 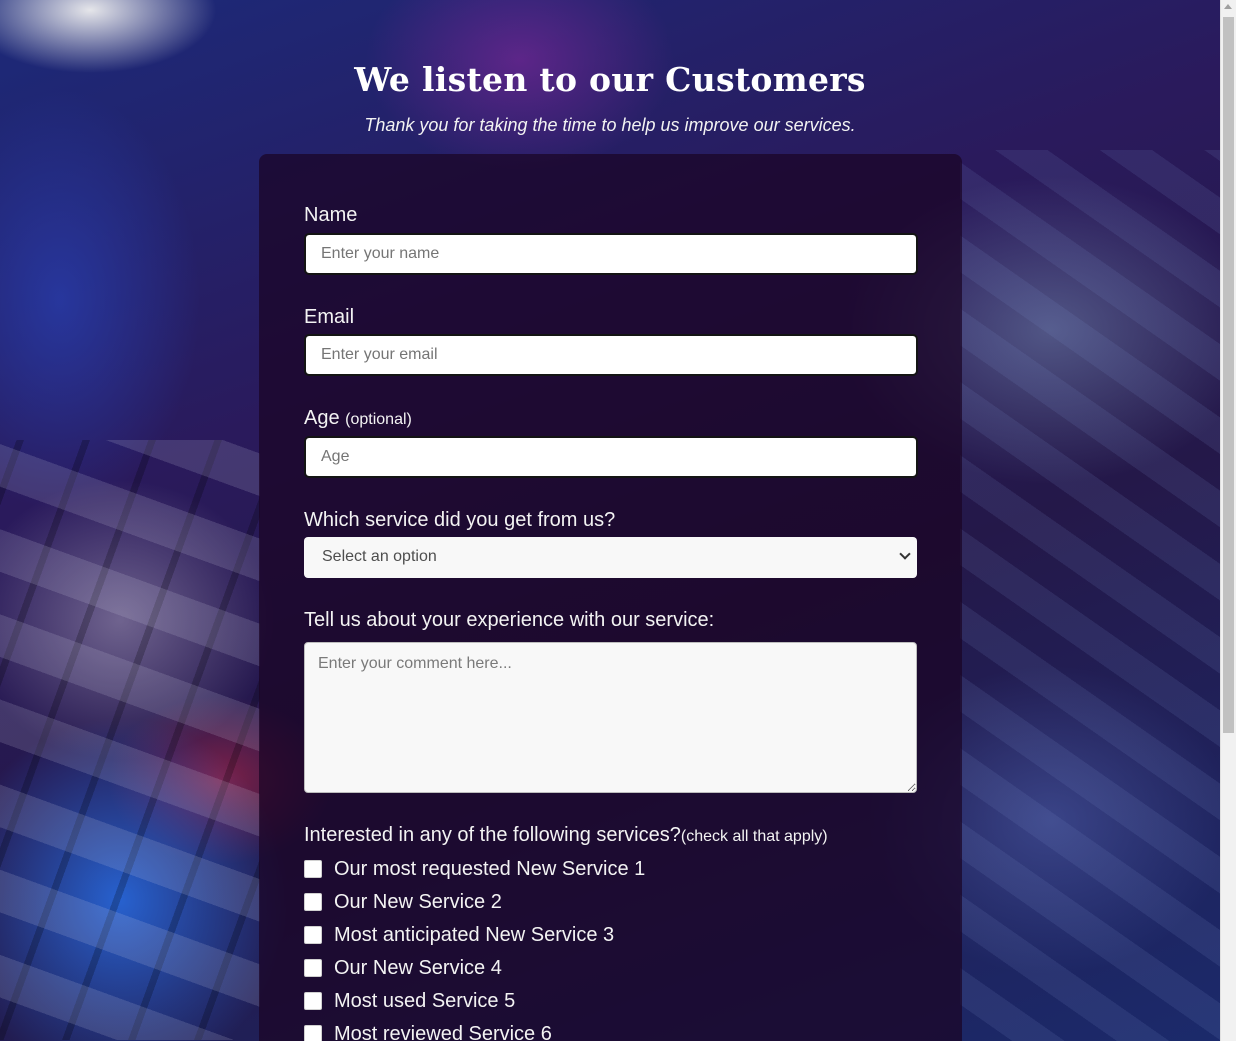 I want to click on age-label: Age (optional), so click(x=358, y=418).